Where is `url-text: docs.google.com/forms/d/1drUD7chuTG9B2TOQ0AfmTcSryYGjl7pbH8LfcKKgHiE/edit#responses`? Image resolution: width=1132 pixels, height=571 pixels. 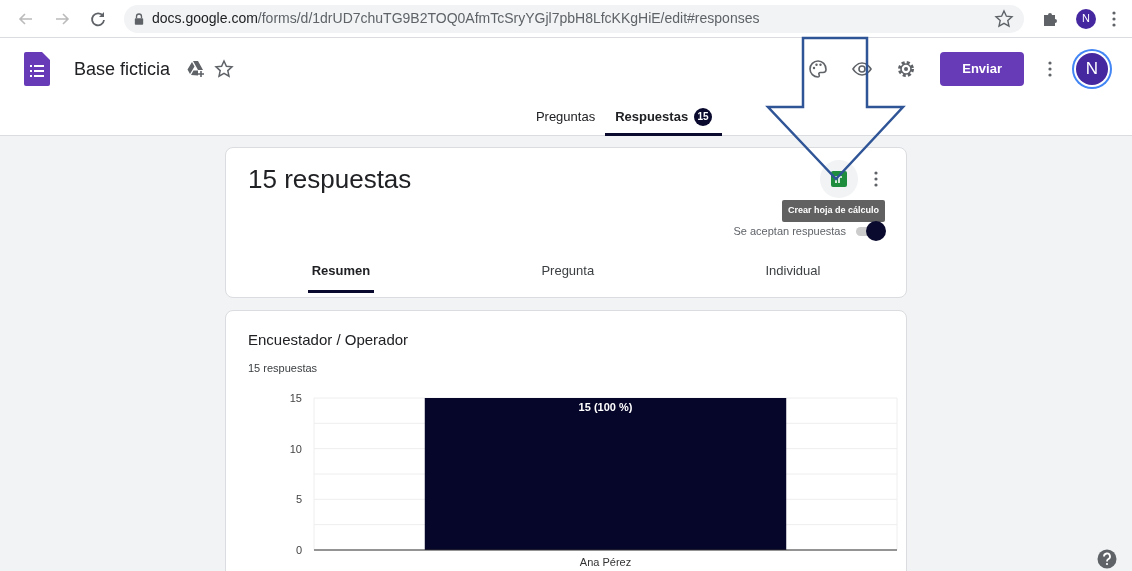
url-text: docs.google.com/forms/d/1drUD7chuTG9B2TOQ0AfmTcSryYGjl7pbH8LfcKKgHiE/edit#responses is located at coordinates (456, 18).